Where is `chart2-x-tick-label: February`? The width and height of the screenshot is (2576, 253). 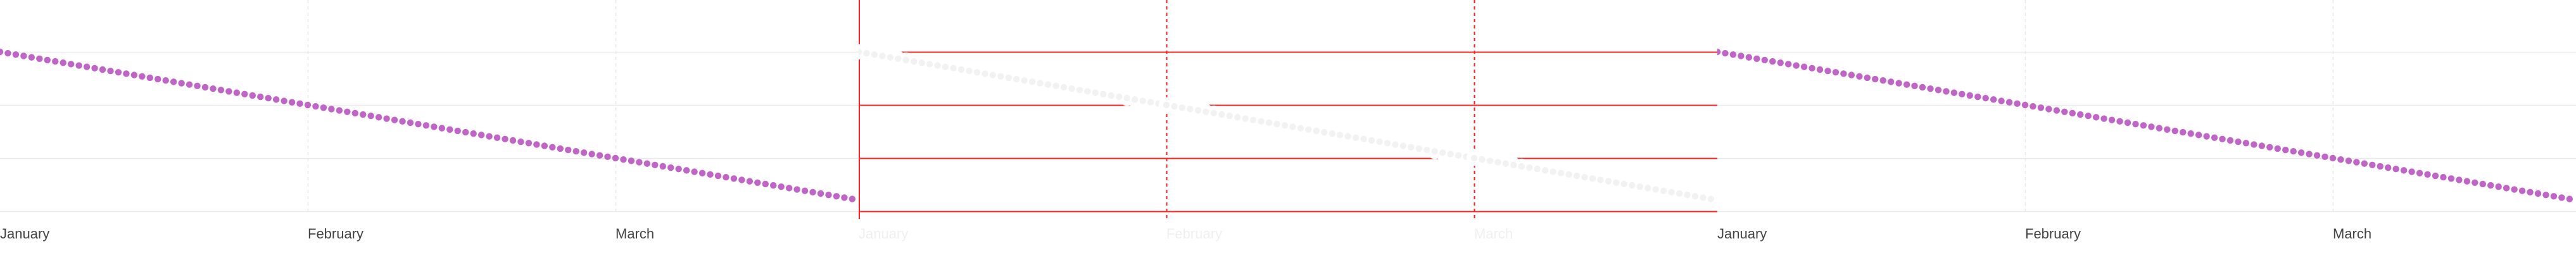
chart2-x-tick-label: February is located at coordinates (2053, 234).